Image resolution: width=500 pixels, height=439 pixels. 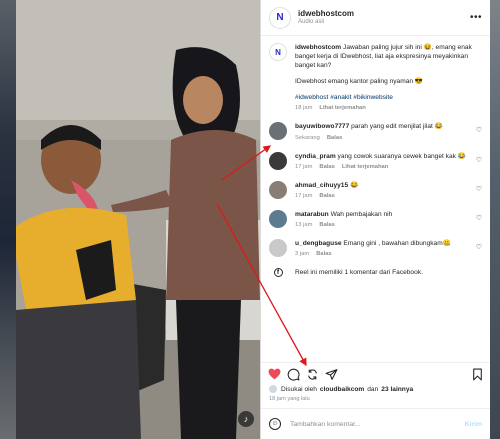 What do you see at coordinates (375, 373) in the screenshot?
I see `action-bar` at bounding box center [375, 373].